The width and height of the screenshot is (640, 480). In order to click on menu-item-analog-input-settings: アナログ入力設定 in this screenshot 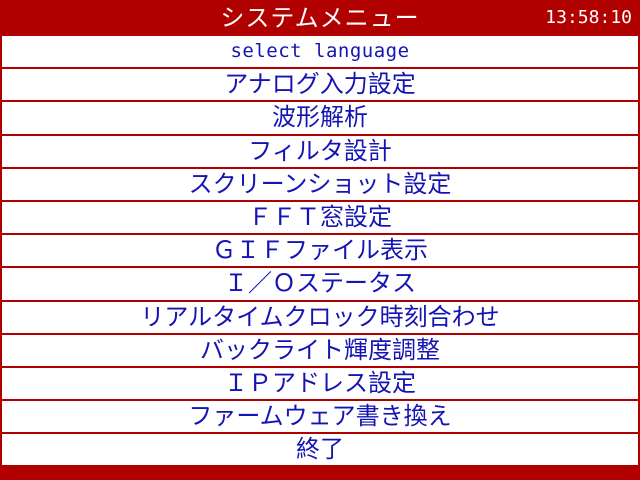, I will do `click(320, 84)`.